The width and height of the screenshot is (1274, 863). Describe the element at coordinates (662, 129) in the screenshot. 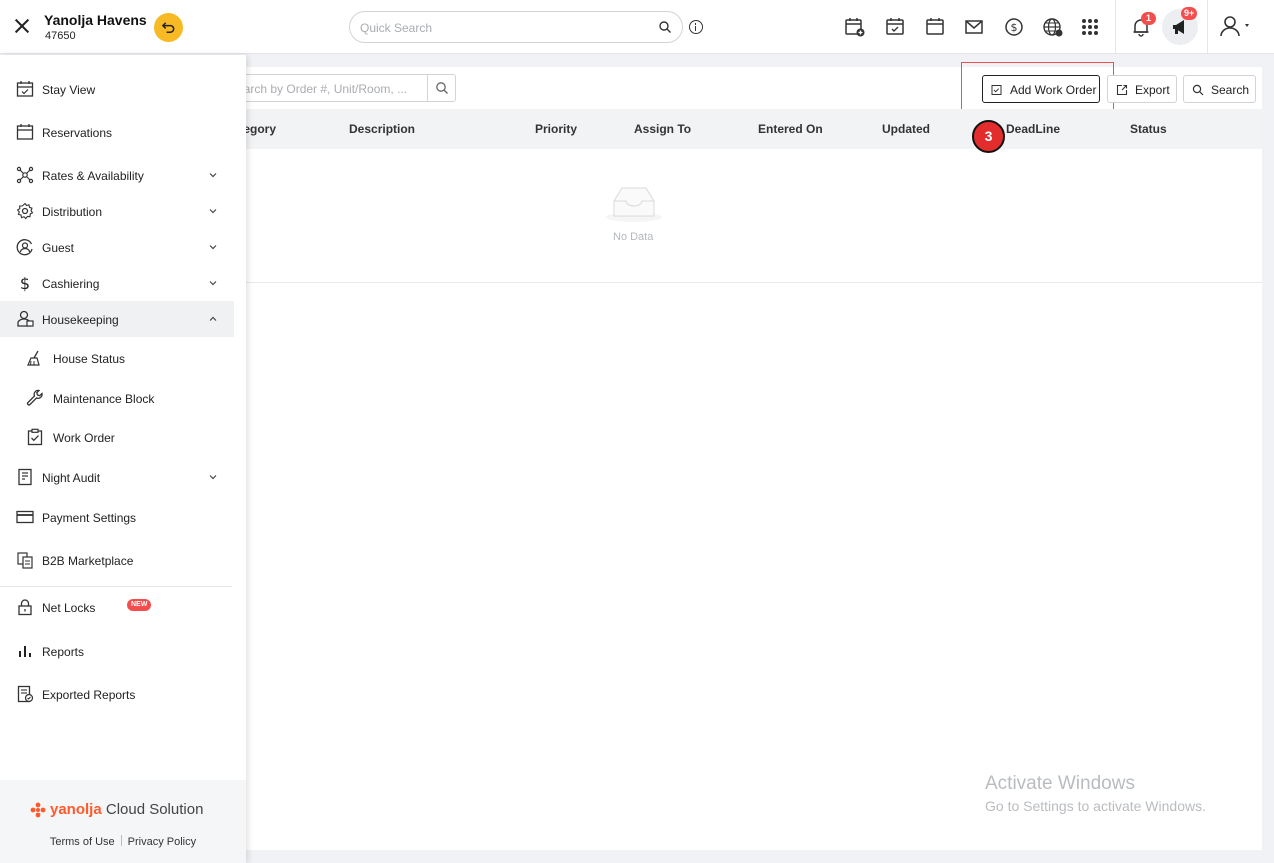

I see `column-assign-to: Assign To` at that location.